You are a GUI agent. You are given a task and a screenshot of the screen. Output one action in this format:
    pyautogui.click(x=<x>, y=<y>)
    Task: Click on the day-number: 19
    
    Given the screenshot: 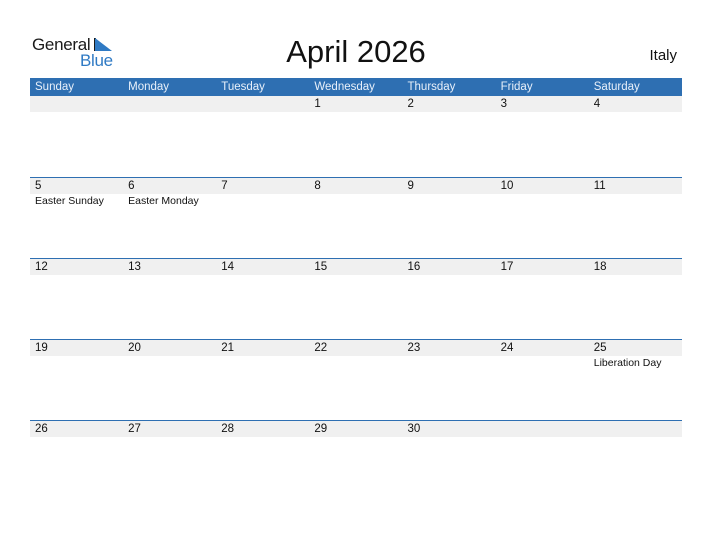 What is the action you would take?
    pyautogui.click(x=41, y=348)
    